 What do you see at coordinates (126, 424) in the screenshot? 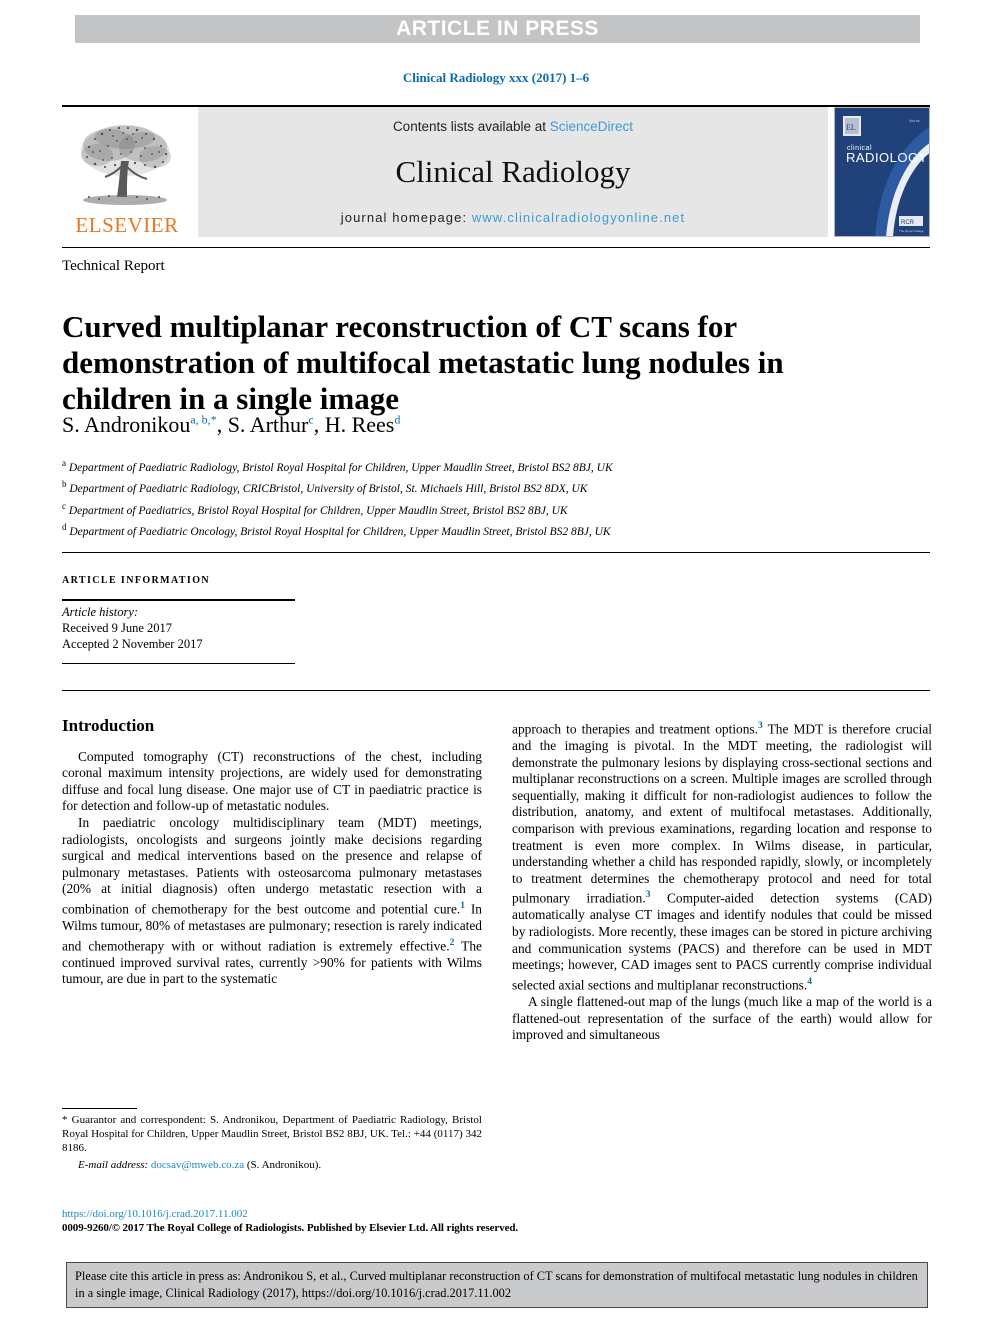
I see `author-name-1: S. Andronikou` at bounding box center [126, 424].